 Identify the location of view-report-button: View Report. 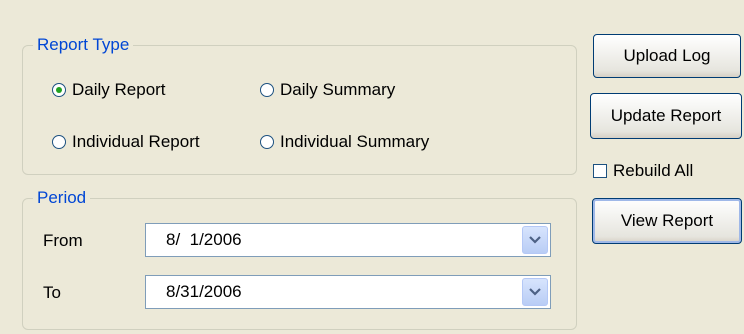
(667, 221).